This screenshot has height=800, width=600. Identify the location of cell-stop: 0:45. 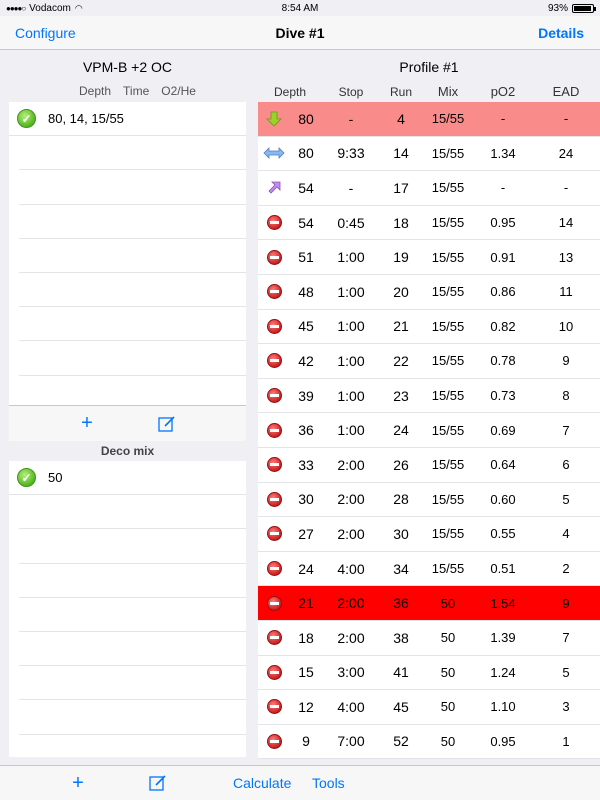
(351, 222).